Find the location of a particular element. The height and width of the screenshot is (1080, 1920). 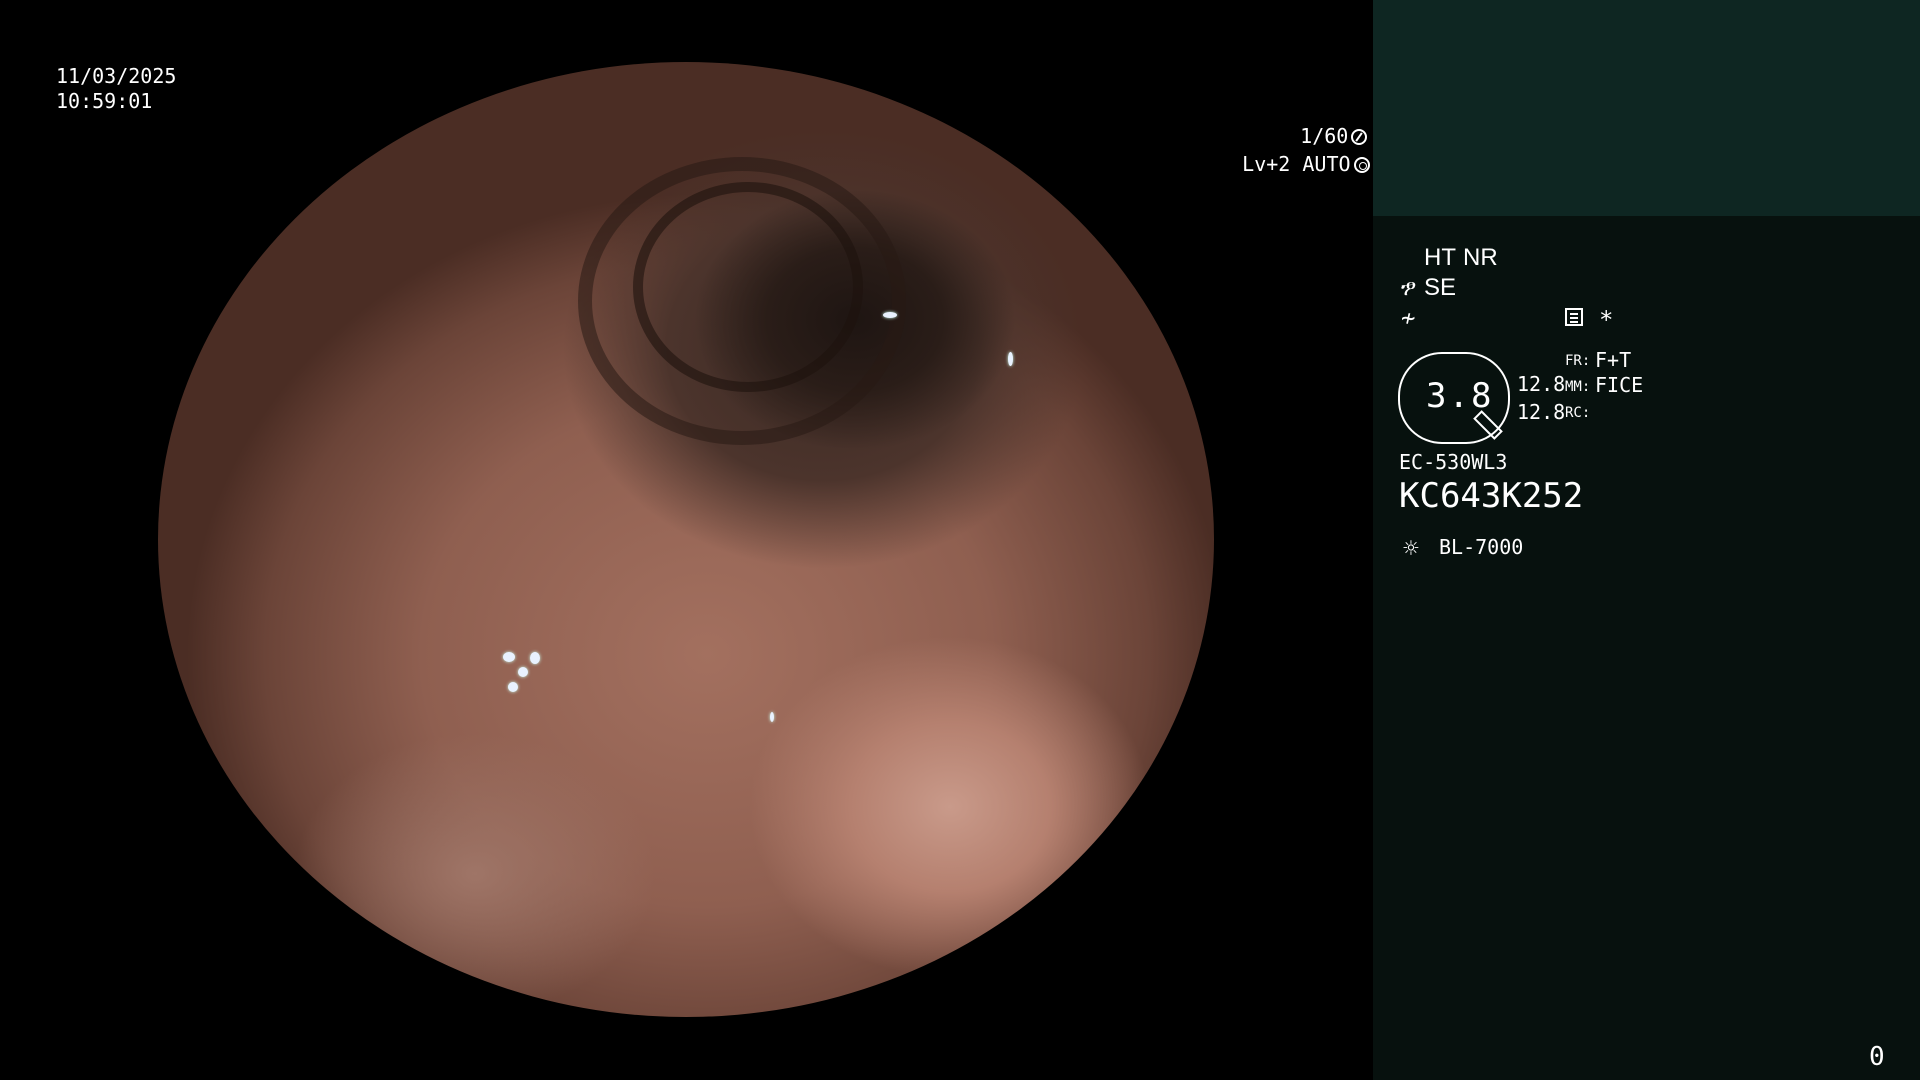

ht-indicator: HT is located at coordinates (1440, 257).